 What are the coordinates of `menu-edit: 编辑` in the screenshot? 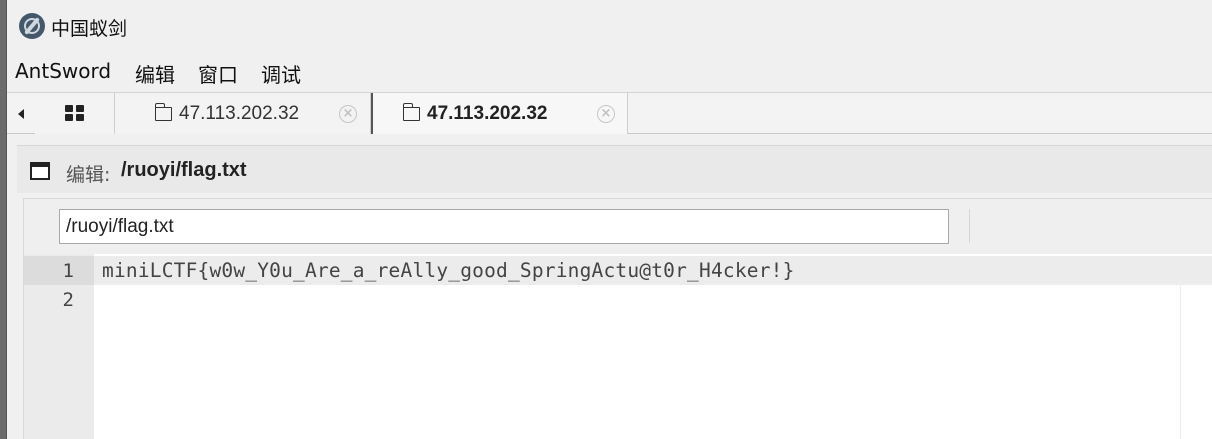 It's located at (155, 73).